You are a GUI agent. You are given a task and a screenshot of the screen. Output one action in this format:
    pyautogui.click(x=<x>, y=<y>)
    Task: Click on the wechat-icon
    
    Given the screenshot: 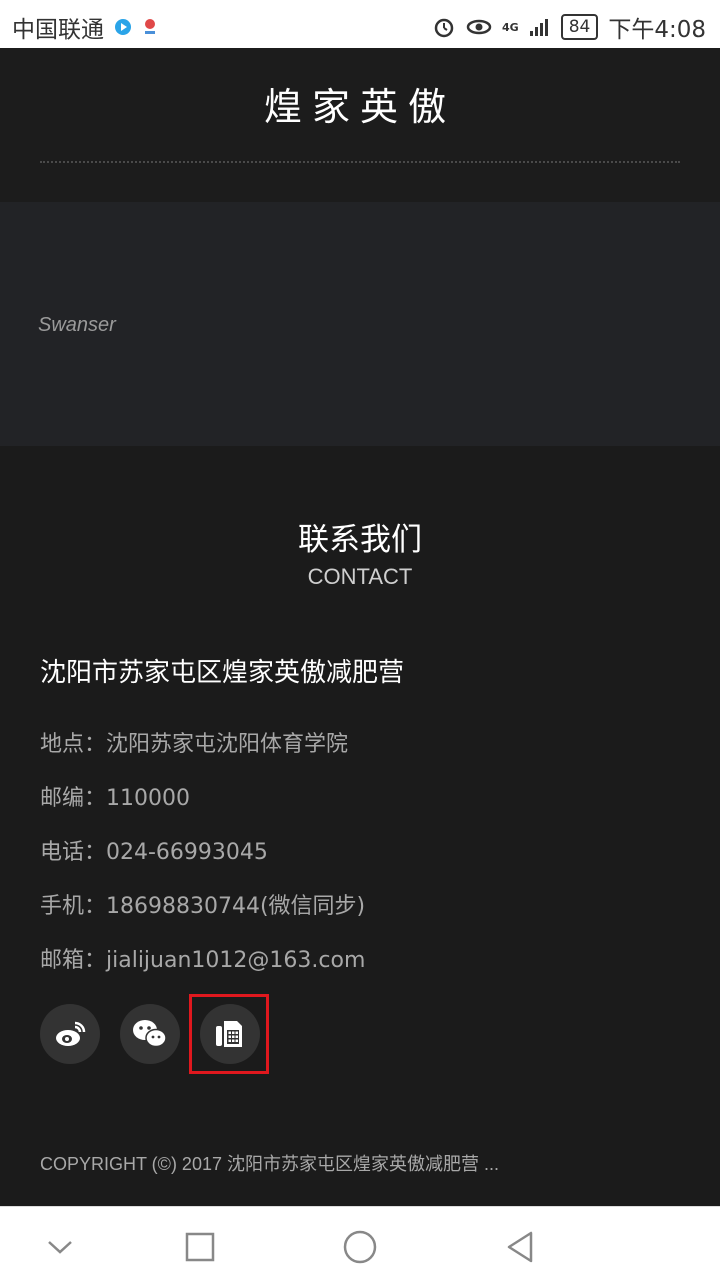 What is the action you would take?
    pyautogui.click(x=150, y=1034)
    